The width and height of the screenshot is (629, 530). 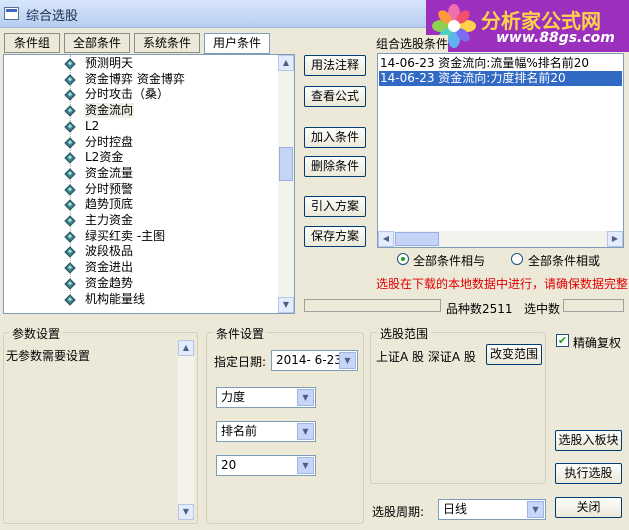 I want to click on selected-count-value, so click(x=593, y=305).